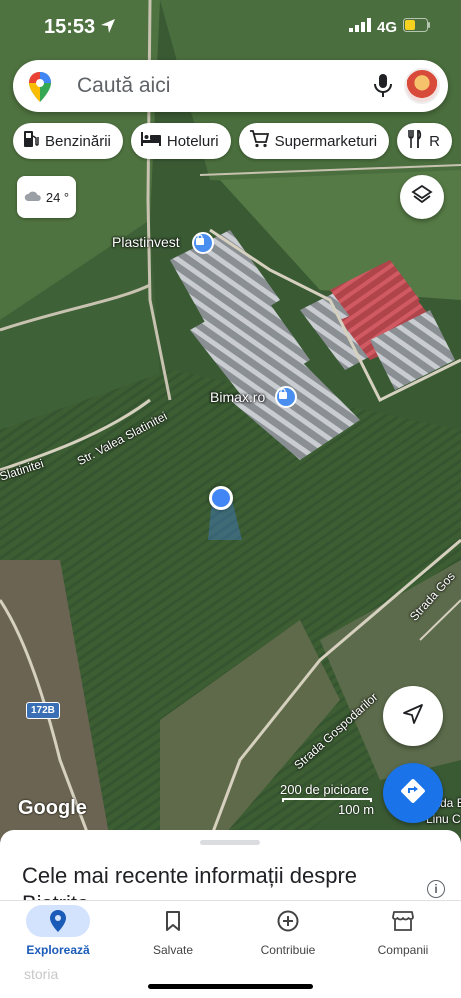  Describe the element at coordinates (221, 498) in the screenshot. I see `current-location-dot` at that location.